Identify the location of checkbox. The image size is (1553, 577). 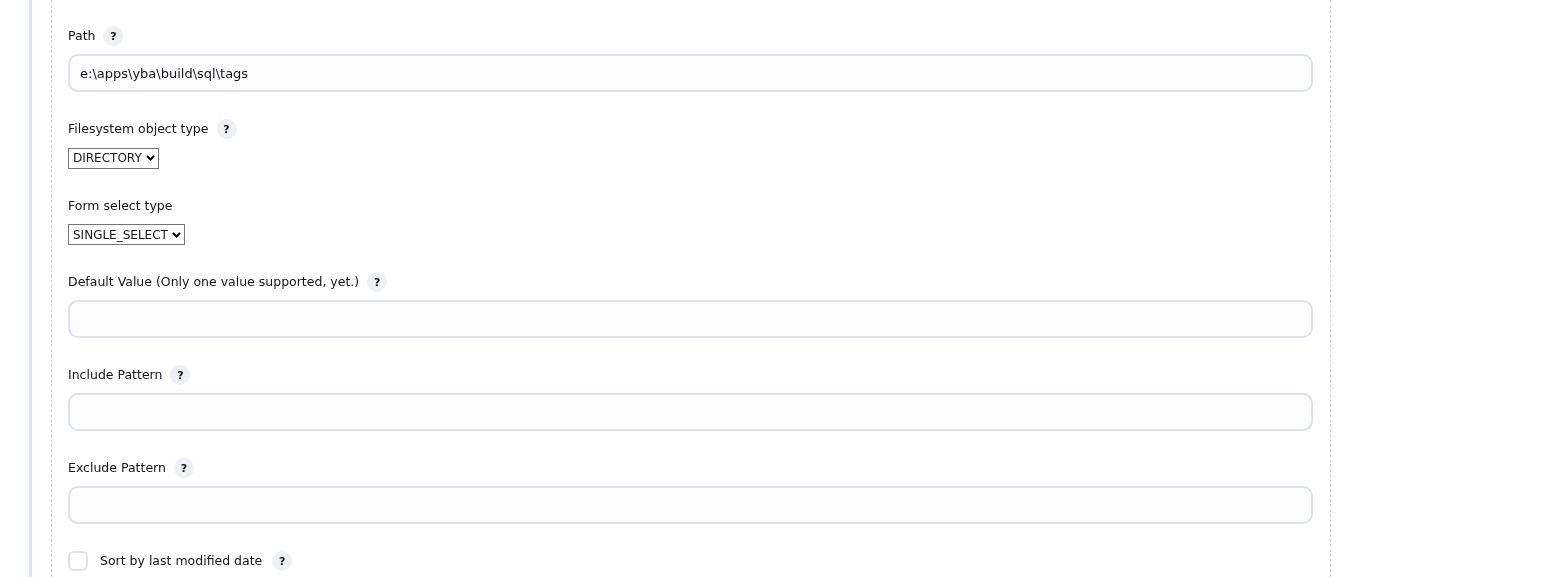
(78, 561).